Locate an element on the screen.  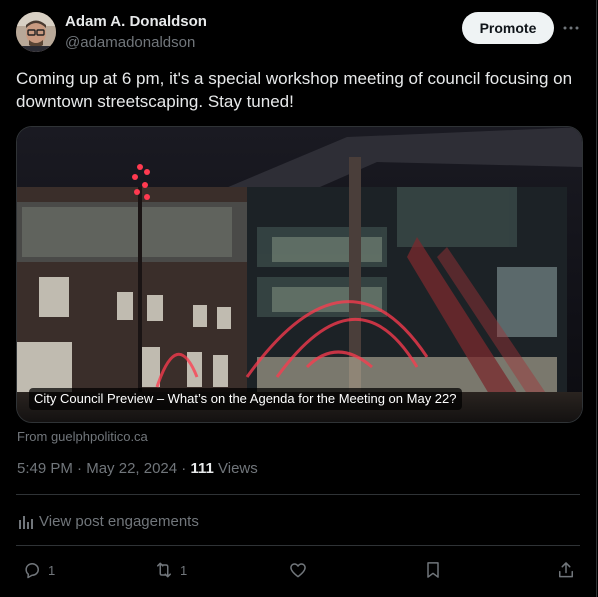
repost-icon is located at coordinates (164, 570).